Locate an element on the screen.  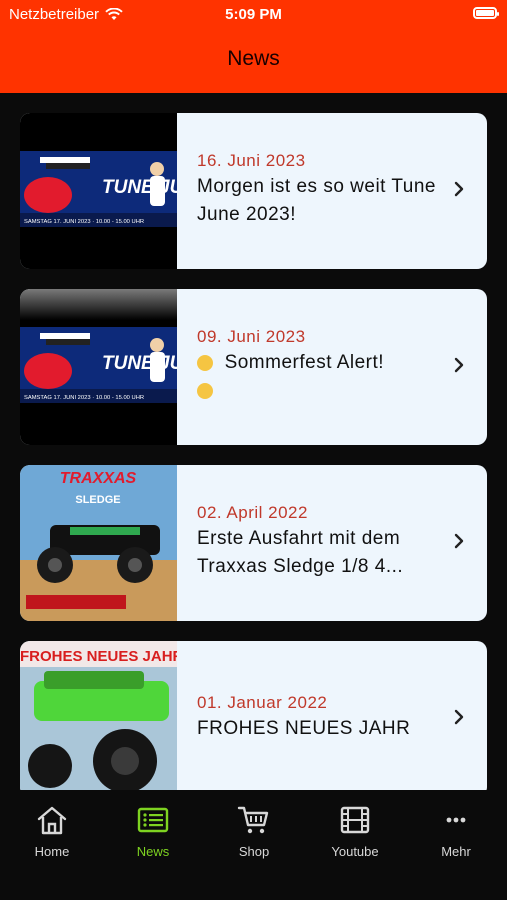
news-title: Morgen ist es so weit Tune June 2023! is located at coordinates (316, 200).